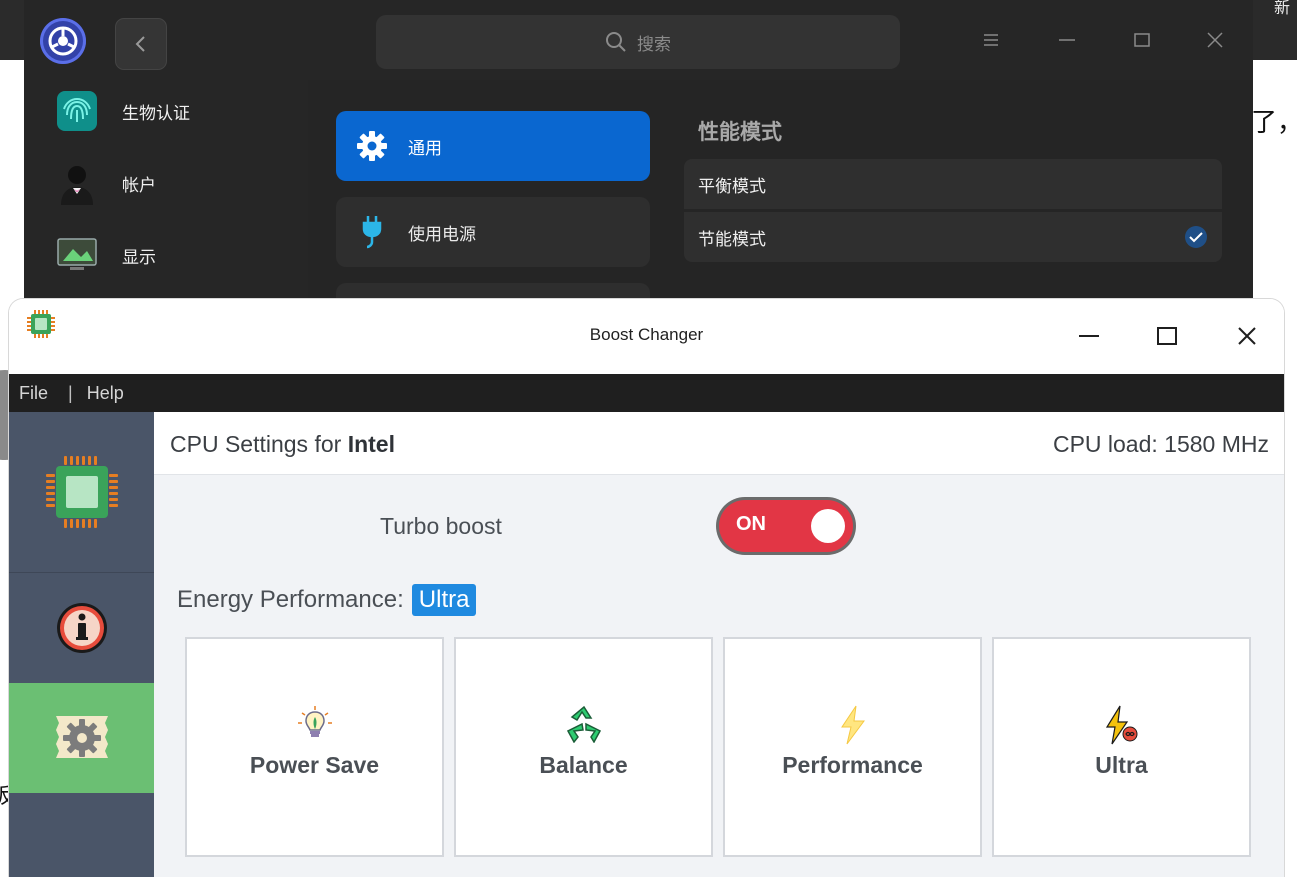 Image resolution: width=1297 pixels, height=877 pixels. Describe the element at coordinates (852, 747) in the screenshot. I see `mode-card-performance: Performance` at that location.